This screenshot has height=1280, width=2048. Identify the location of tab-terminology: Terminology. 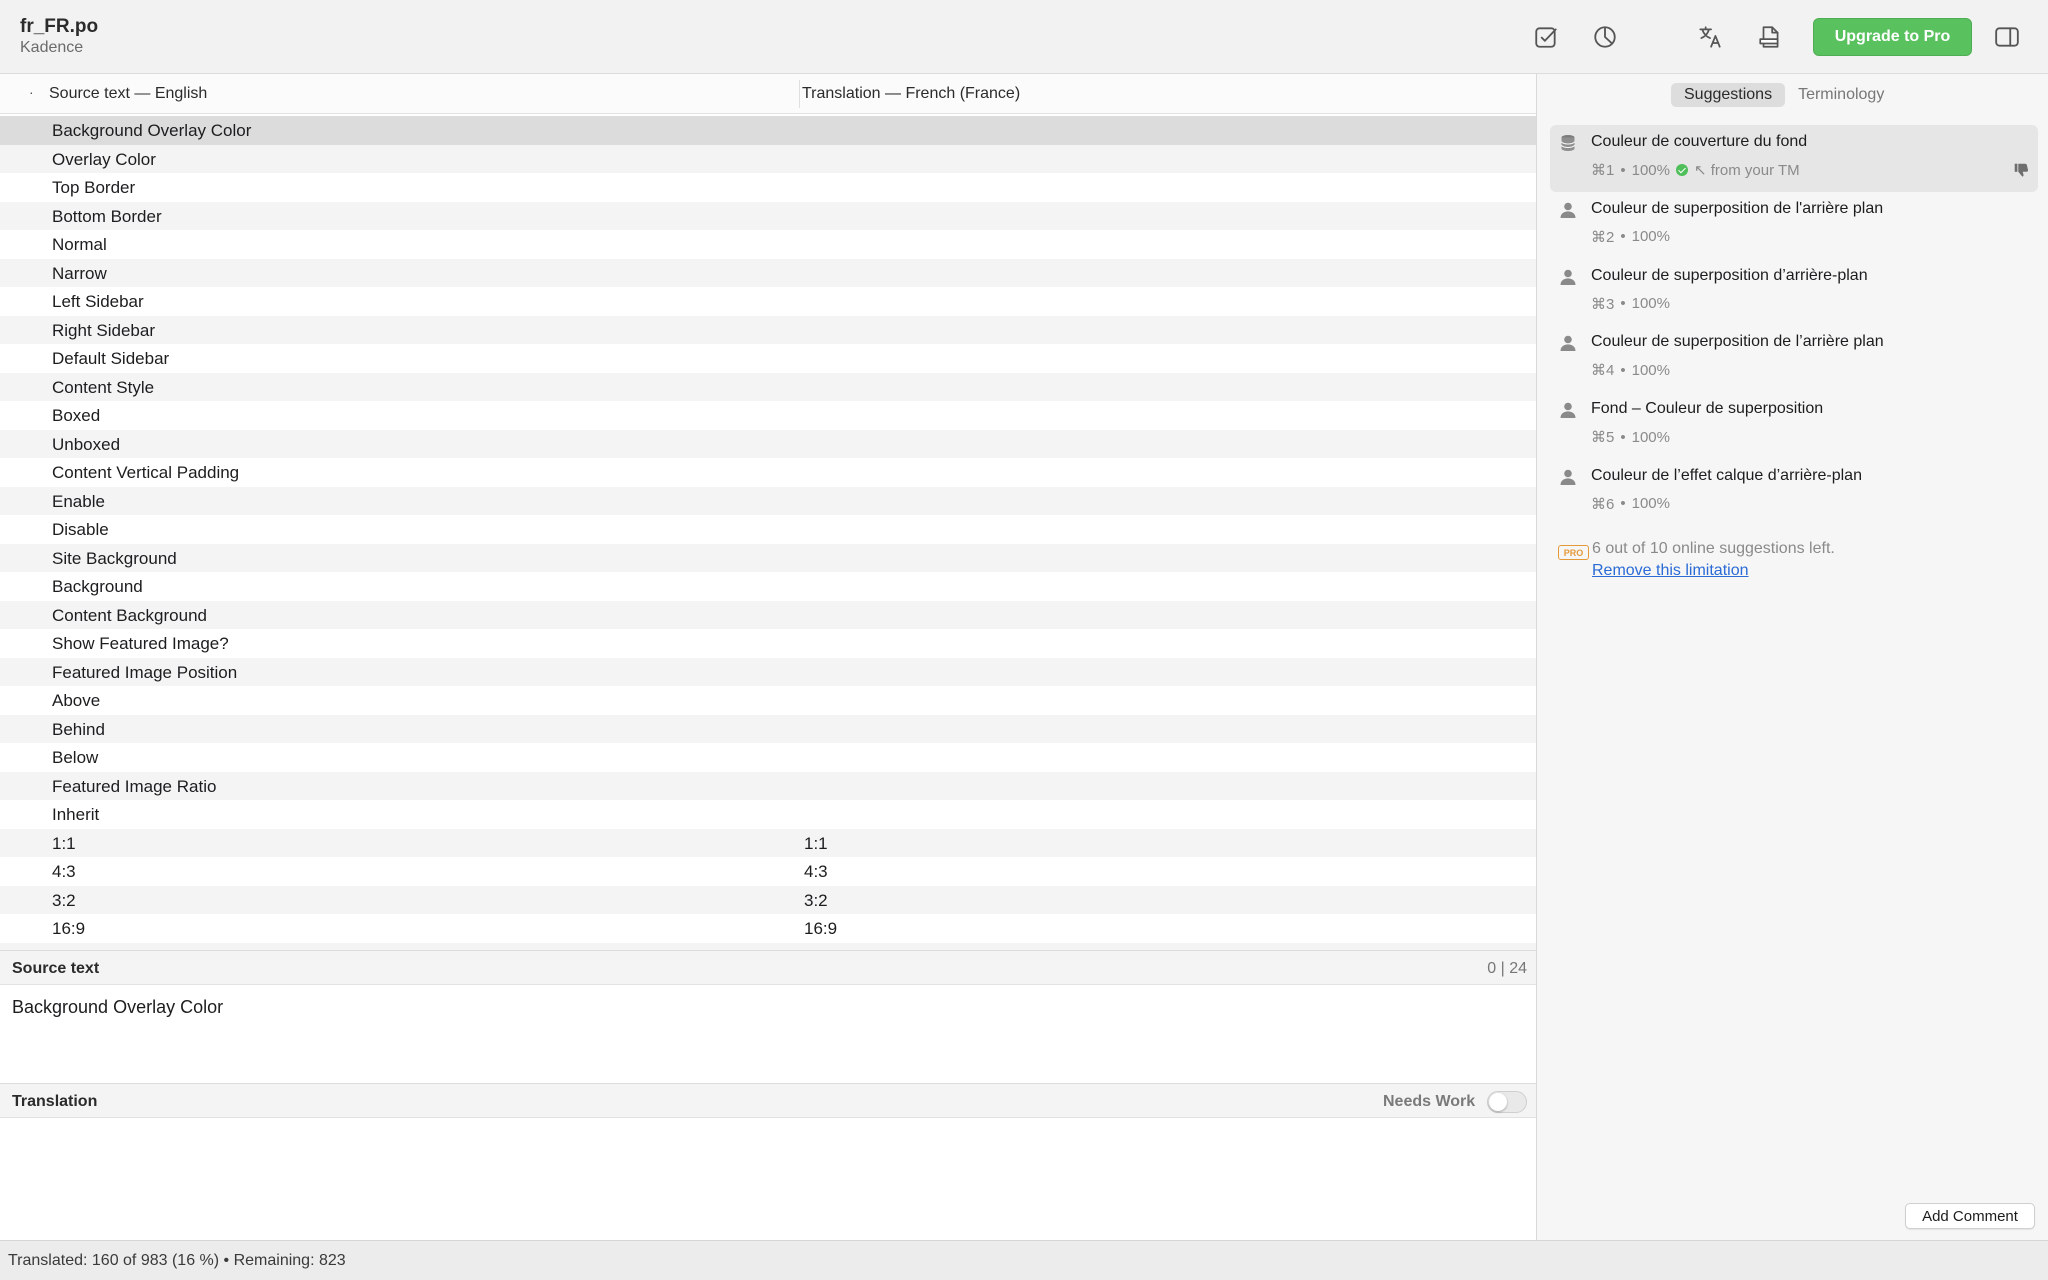
(1841, 95).